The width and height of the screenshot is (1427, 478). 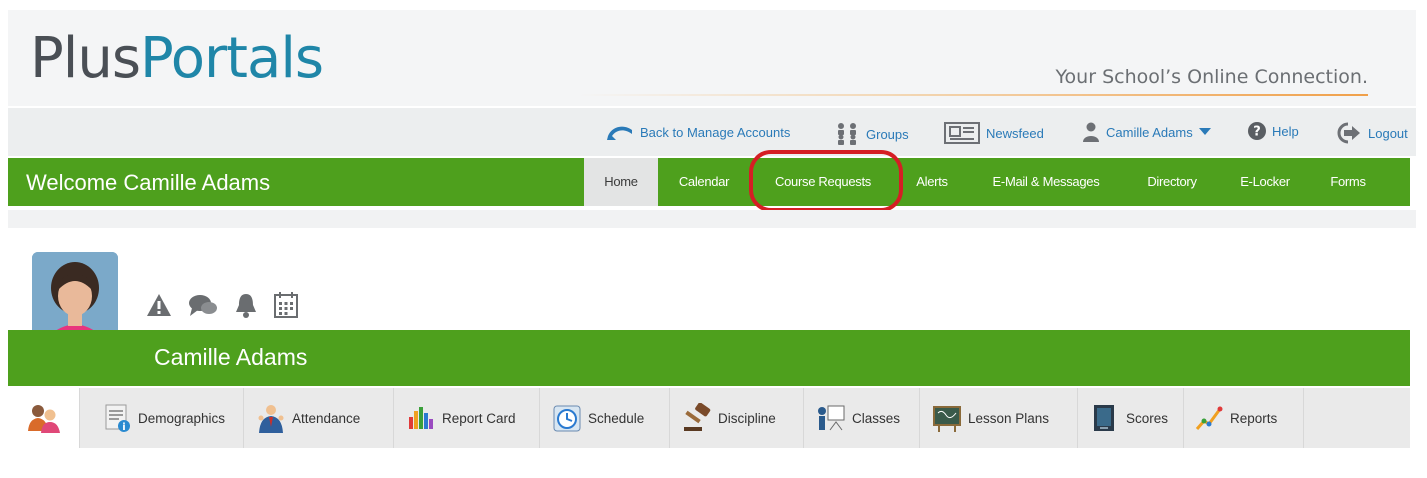 I want to click on groups-label: Groups, so click(x=887, y=134).